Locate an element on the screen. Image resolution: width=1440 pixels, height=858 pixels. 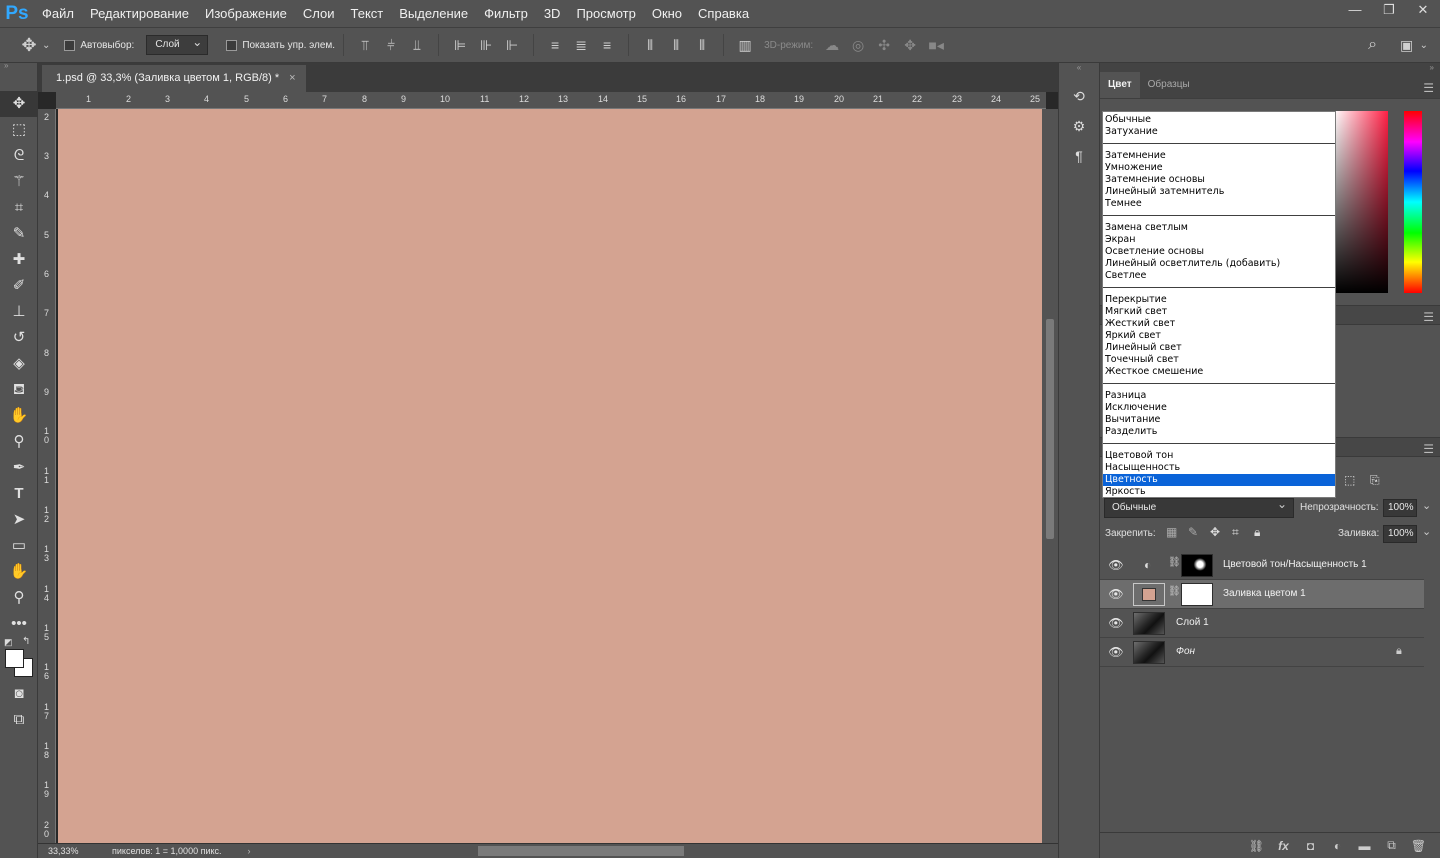
auto-align-icon: ▥ is located at coordinates (745, 45).